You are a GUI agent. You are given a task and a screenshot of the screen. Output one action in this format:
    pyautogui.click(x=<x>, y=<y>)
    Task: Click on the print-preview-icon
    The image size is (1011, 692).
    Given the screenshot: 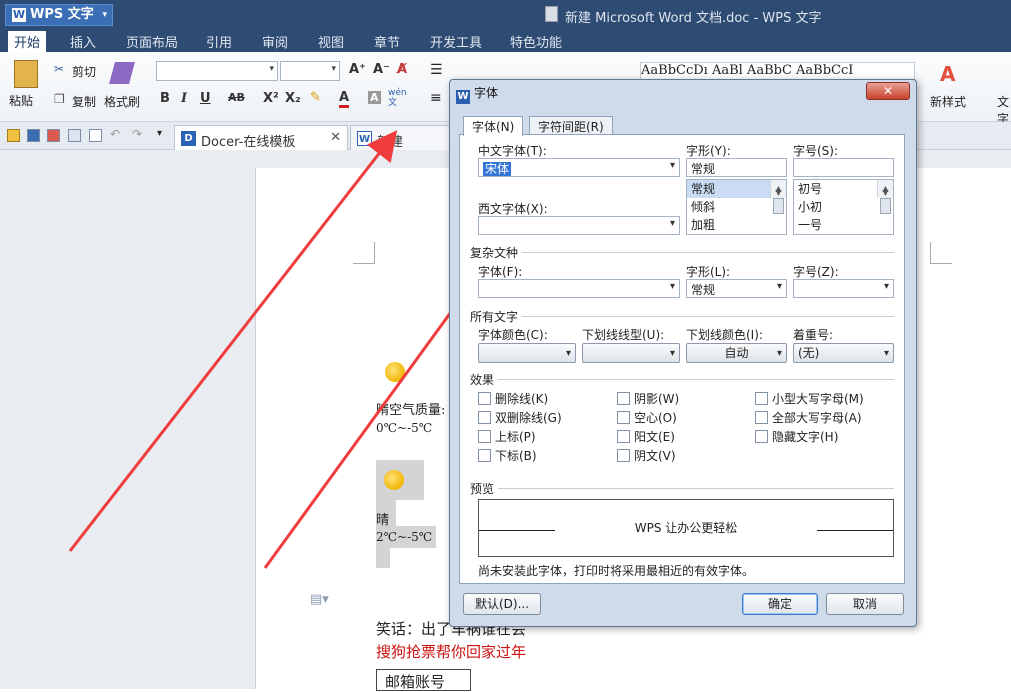 What is the action you would take?
    pyautogui.click(x=95, y=135)
    